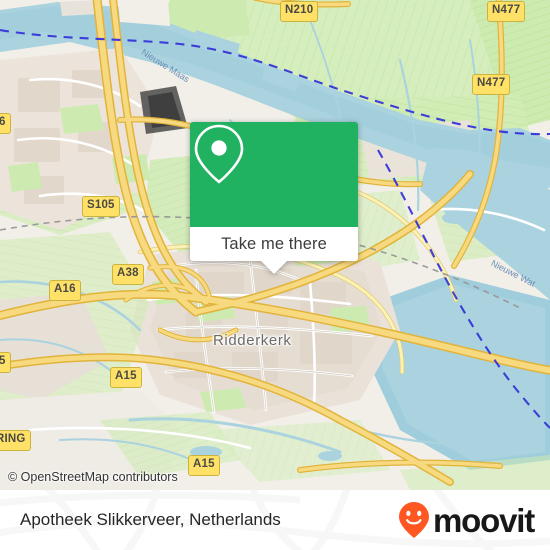 Image resolution: width=550 pixels, height=550 pixels. Describe the element at coordinates (5, 362) in the screenshot. I see `road-shield-a15-partial: 5` at that location.